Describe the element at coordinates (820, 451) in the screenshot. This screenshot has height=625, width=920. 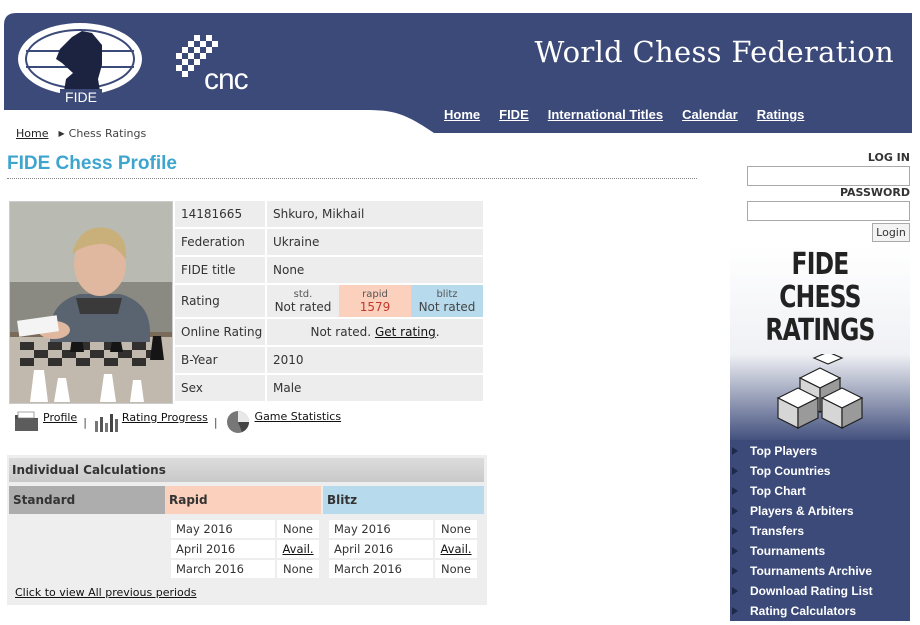
I see `menu-top-players: Top Players` at that location.